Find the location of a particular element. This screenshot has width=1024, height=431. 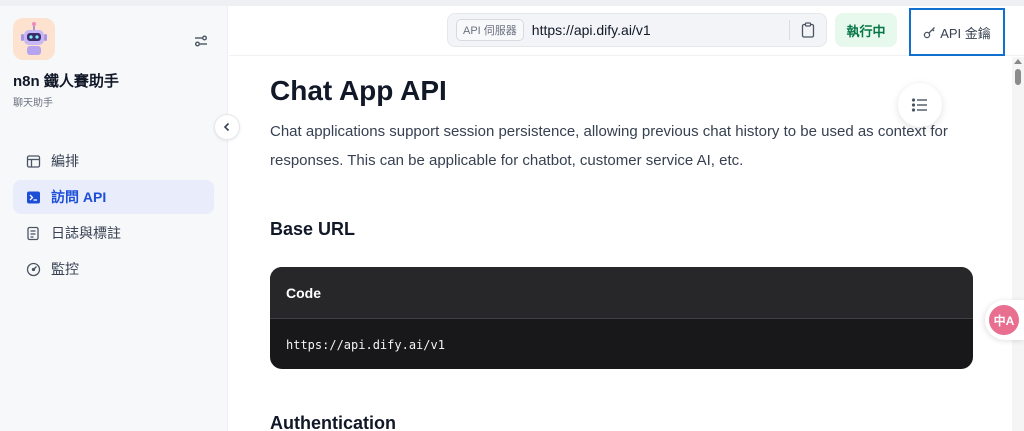

sidebar-item-label: 監控 is located at coordinates (65, 269).